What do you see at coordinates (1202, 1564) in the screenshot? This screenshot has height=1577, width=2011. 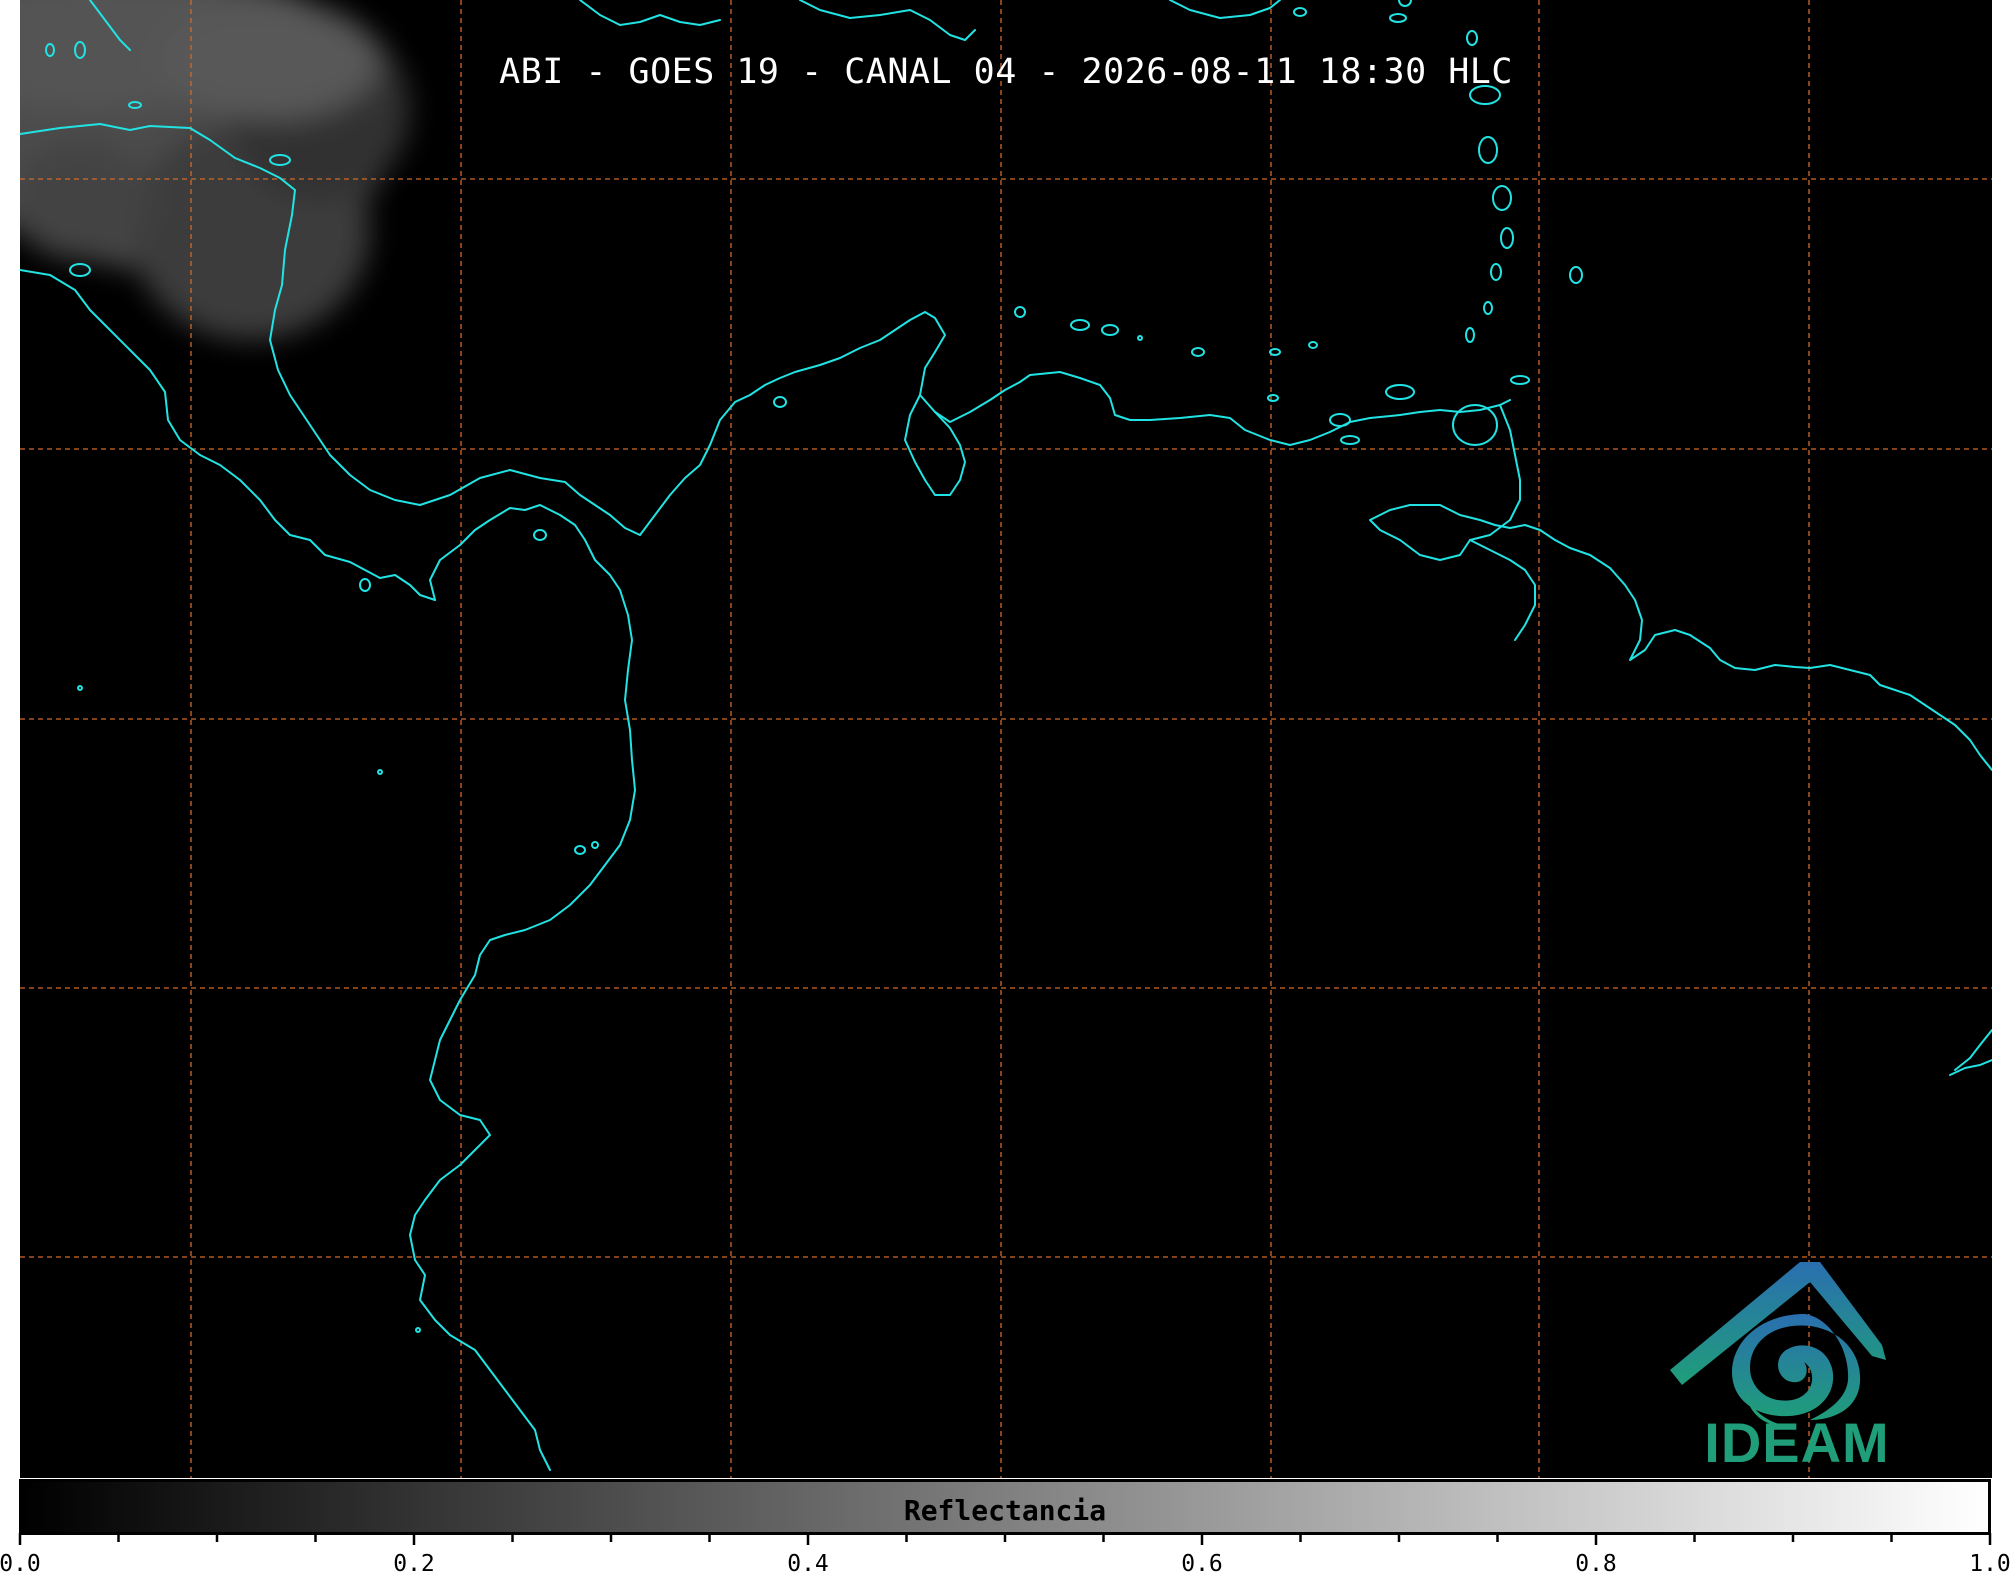 I see `colorbar-tick-label: 0.6` at bounding box center [1202, 1564].